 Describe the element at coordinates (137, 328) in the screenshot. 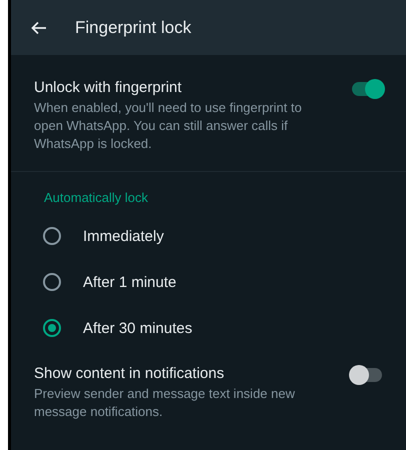

I see `option-label: After 30 minutes` at that location.